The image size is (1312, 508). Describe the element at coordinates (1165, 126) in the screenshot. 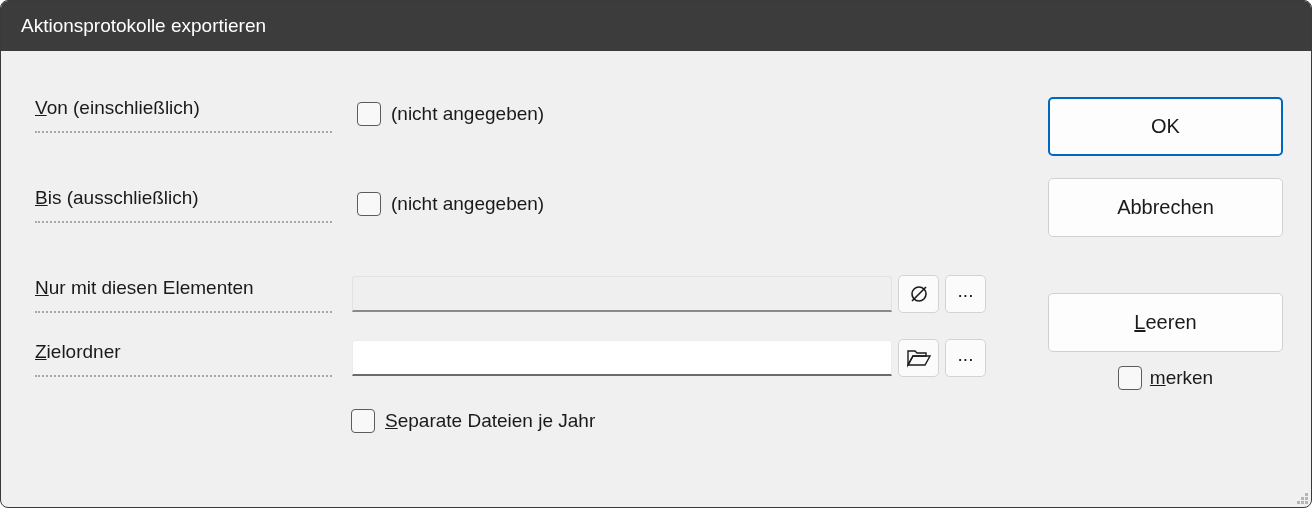

I see `dialog-button: OK` at that location.